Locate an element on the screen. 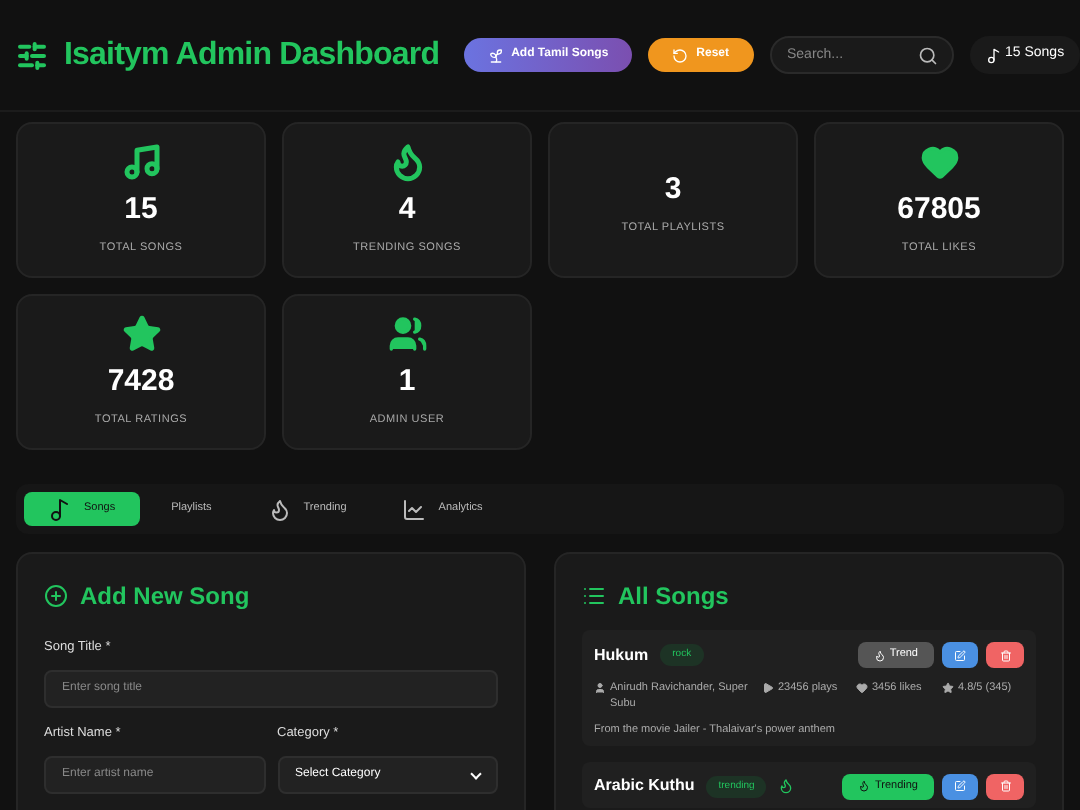  line-chart-icon is located at coordinates (414, 509).